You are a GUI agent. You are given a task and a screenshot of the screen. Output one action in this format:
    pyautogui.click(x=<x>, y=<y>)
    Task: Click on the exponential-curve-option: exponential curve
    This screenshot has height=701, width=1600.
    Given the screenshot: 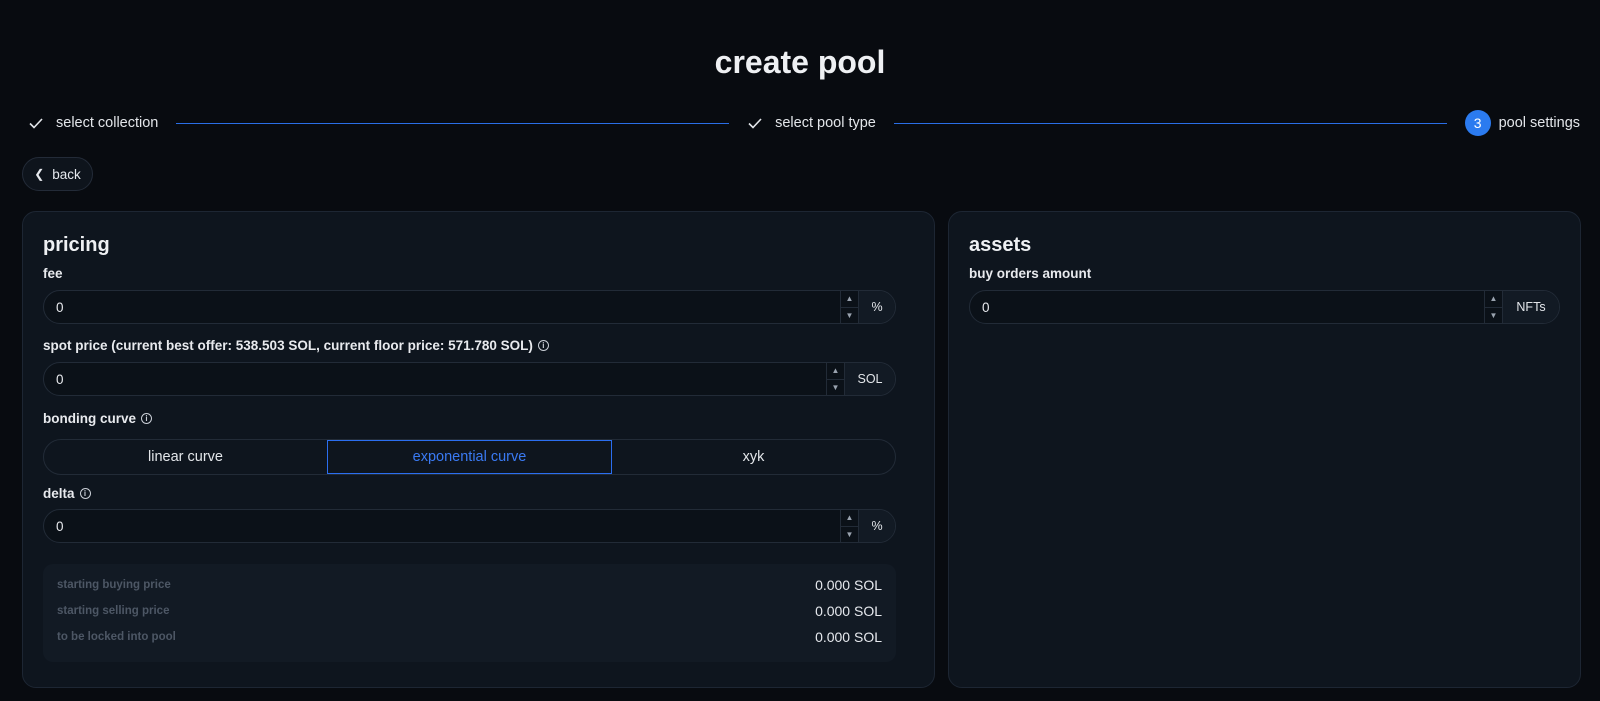 What is the action you would take?
    pyautogui.click(x=469, y=457)
    